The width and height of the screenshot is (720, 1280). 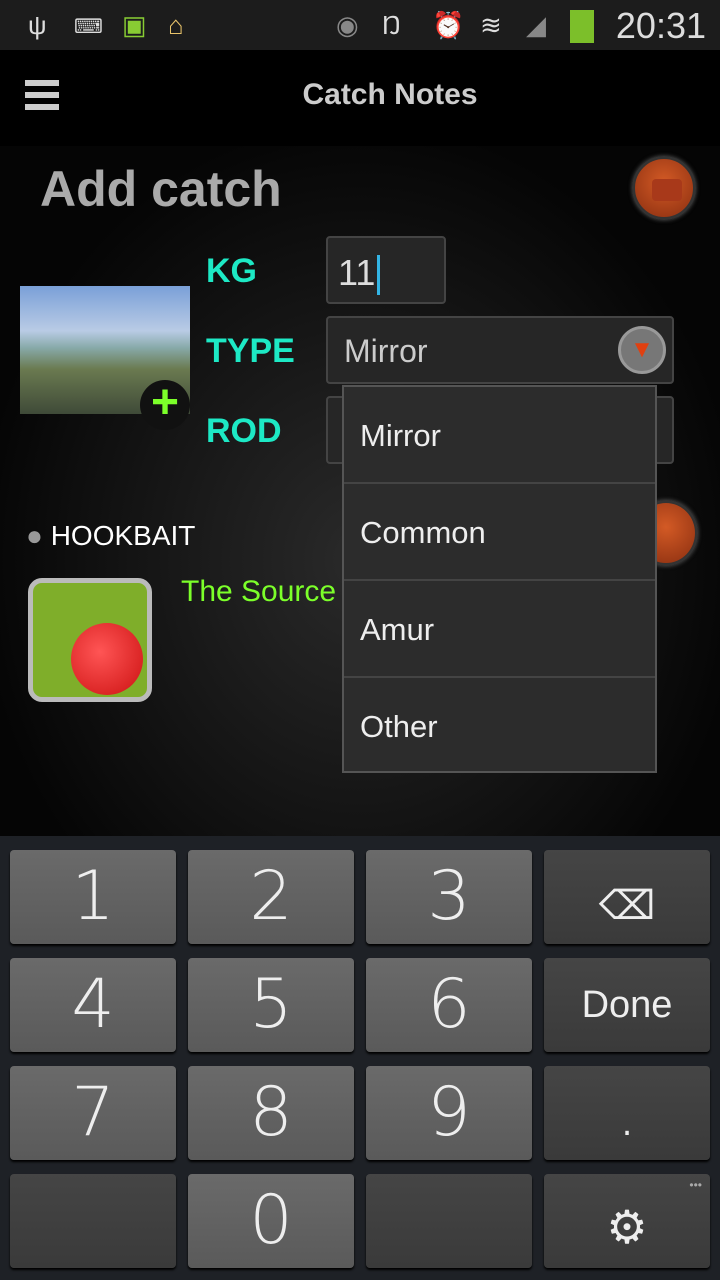 I want to click on decimal-key: ., so click(x=627, y=1113).